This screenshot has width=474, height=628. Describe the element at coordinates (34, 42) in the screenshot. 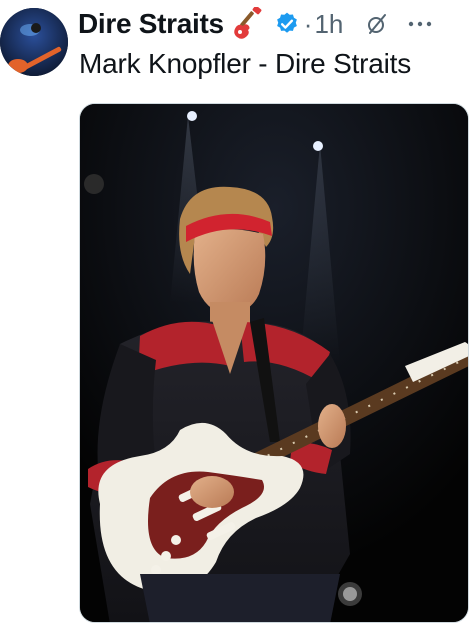

I see `avatar` at that location.